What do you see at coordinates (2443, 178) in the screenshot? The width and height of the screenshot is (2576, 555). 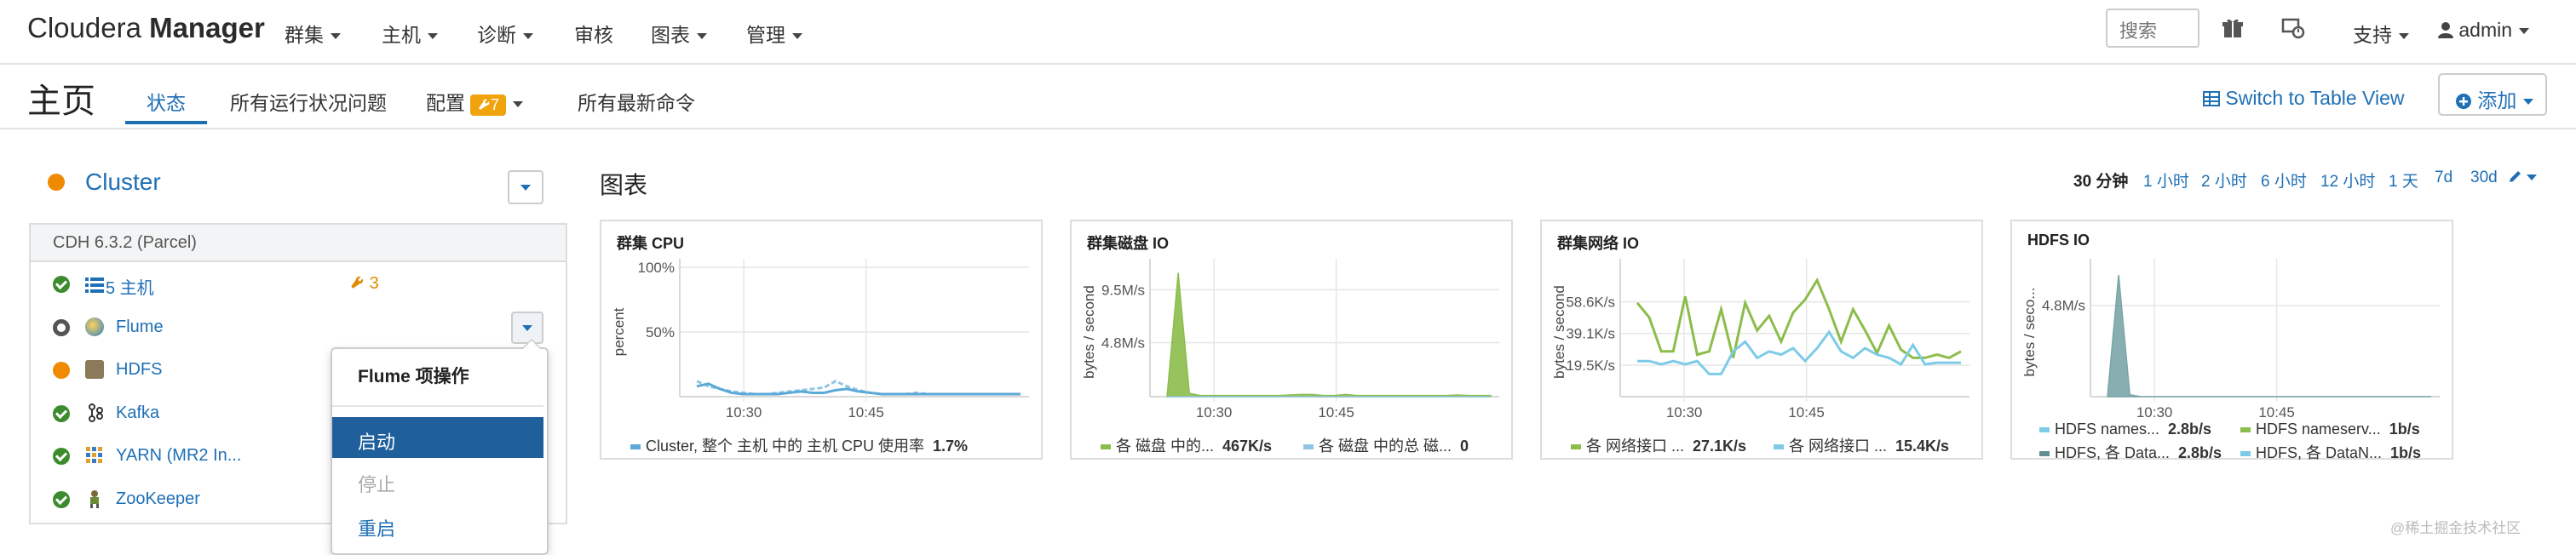 I see `range-7d: 7d` at bounding box center [2443, 178].